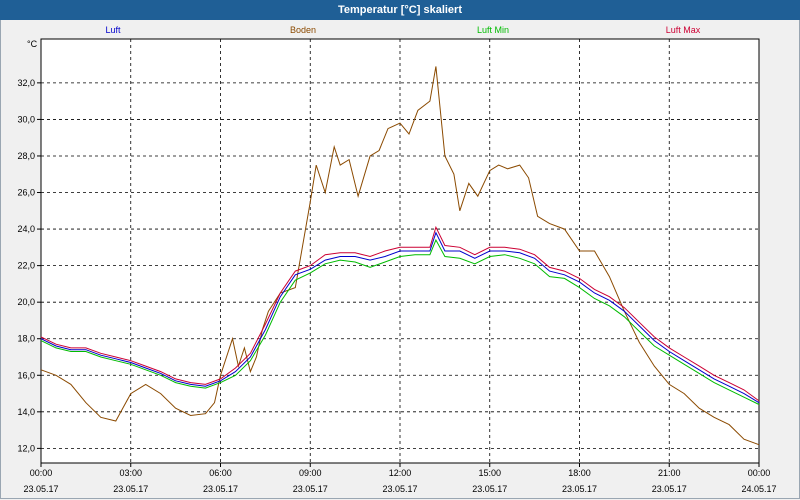 The width and height of the screenshot is (800, 500). What do you see at coordinates (402, 30) in the screenshot?
I see `legend: Luft Boden Luft Min Luft Max` at bounding box center [402, 30].